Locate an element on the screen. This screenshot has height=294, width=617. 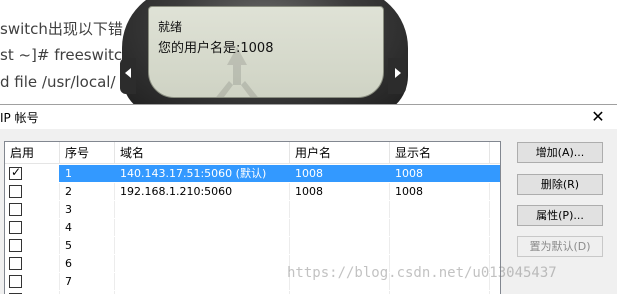
table-row: ✓ 1 140.143.17.51:5060 (默认) 1008 1008 is located at coordinates (252, 173).